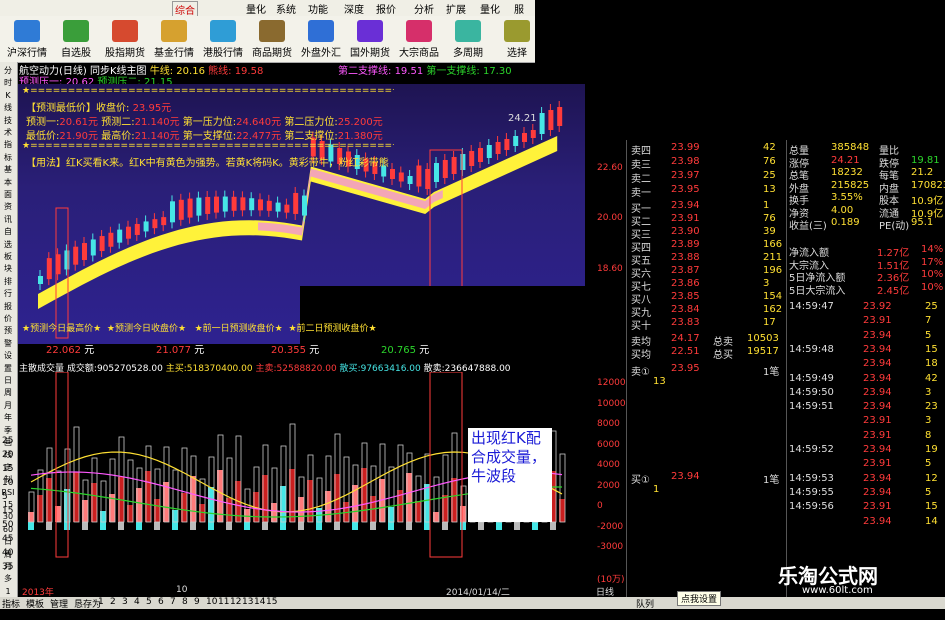 This screenshot has width=945, height=620. I want to click on toolbar-button-5: 商品期货, so click(272, 39).